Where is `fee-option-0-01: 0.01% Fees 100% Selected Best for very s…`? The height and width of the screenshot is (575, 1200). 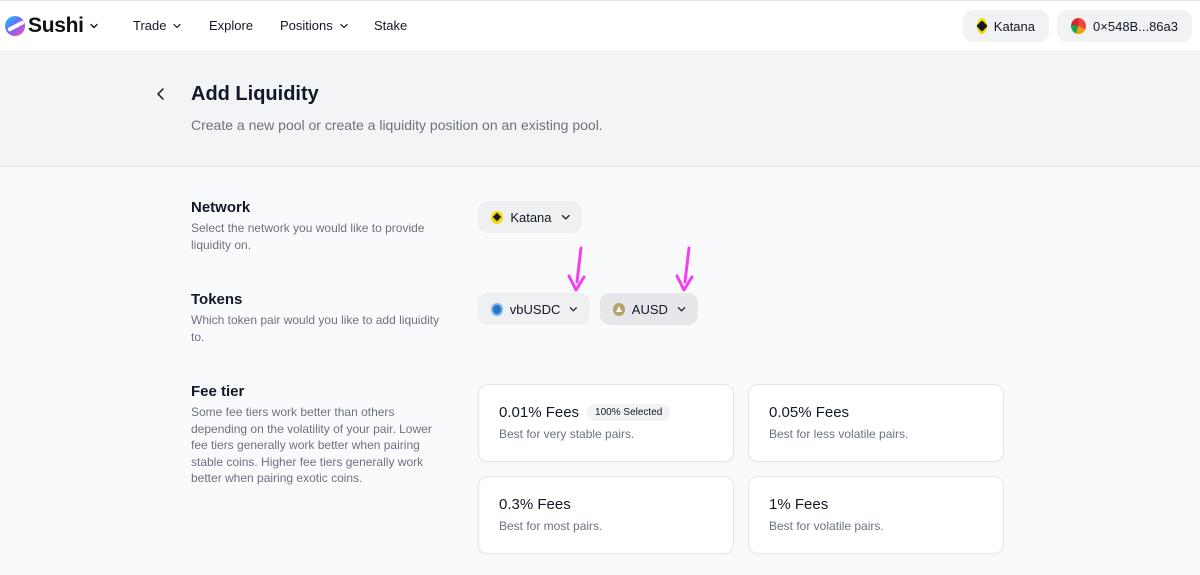
fee-option-0-01: 0.01% Fees 100% Selected Best for very s… is located at coordinates (606, 423).